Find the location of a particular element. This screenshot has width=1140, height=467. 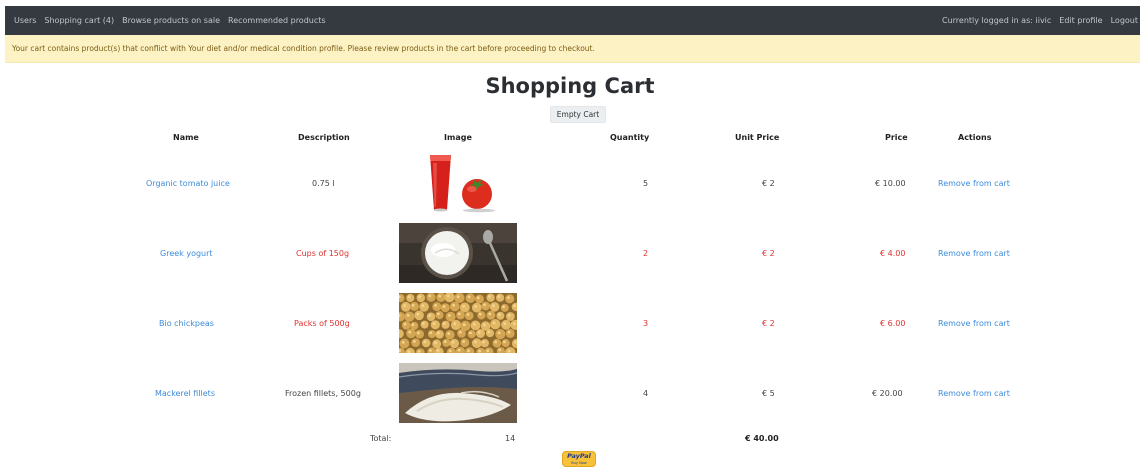

product-quantity: 2 is located at coordinates (646, 253).